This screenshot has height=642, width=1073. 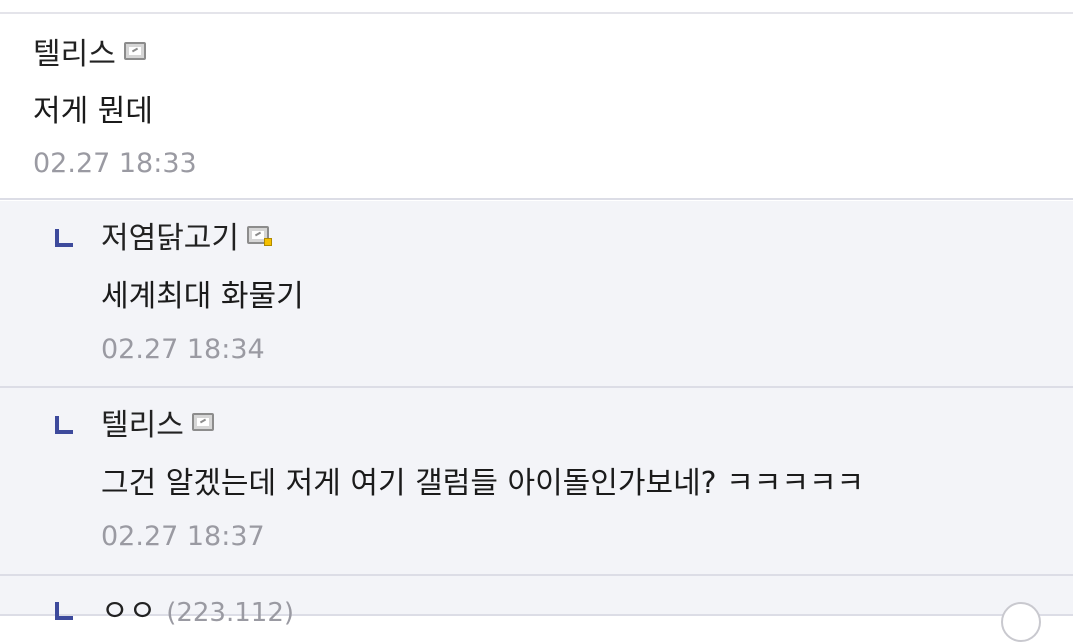 What do you see at coordinates (183, 349) in the screenshot?
I see `reply-date: 02.27 18:34` at bounding box center [183, 349].